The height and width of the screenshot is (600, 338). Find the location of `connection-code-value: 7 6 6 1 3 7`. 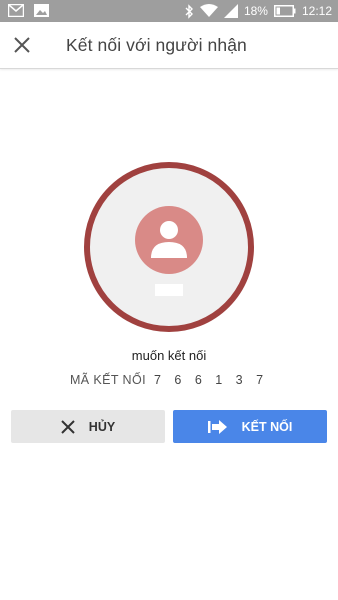

connection-code-value: 7 6 6 1 3 7 is located at coordinates (211, 380).